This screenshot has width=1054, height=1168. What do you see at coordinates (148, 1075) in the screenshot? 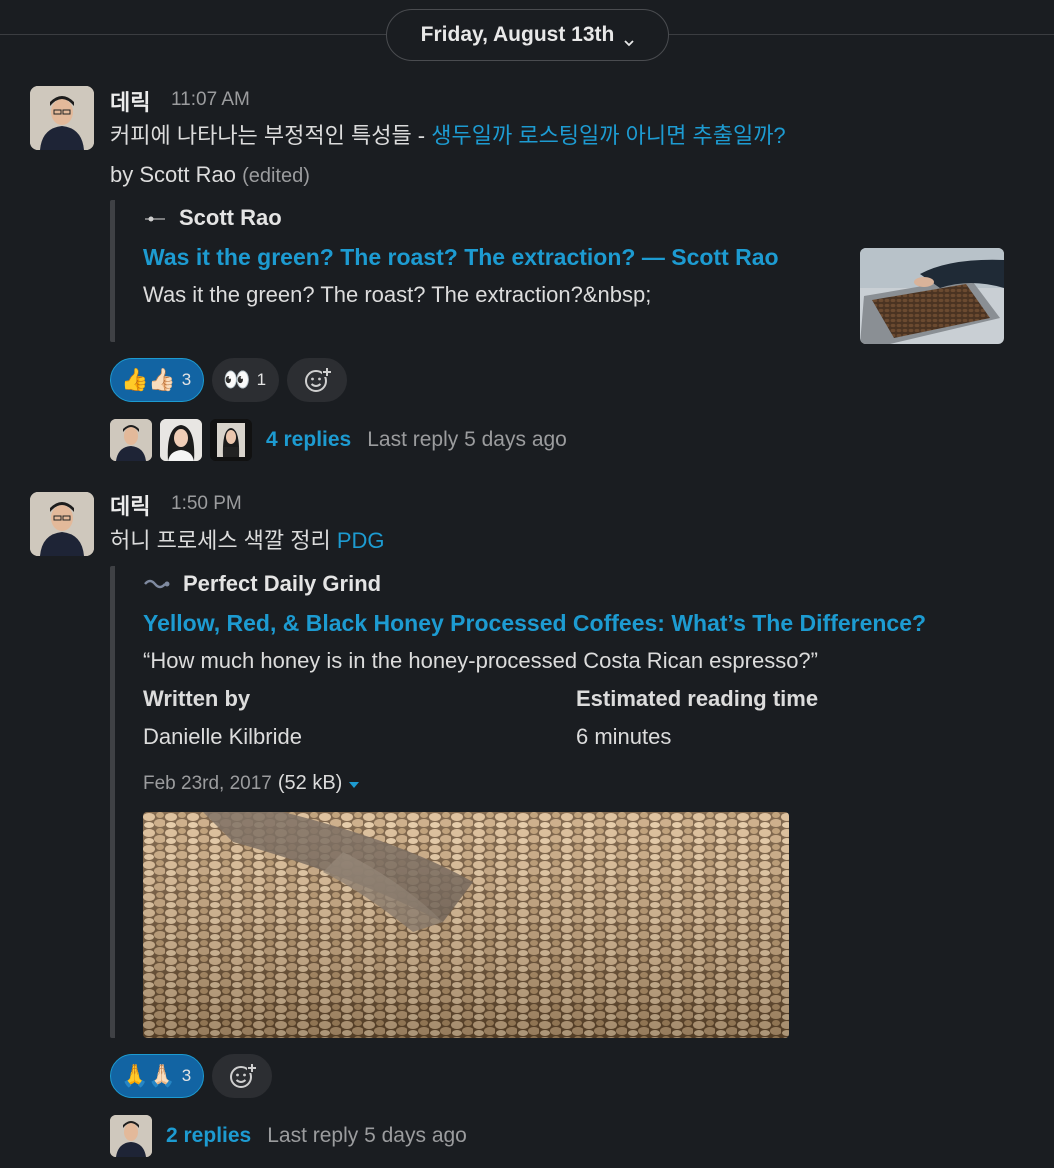
I see `pray-emoji: 🙏🙏🏻` at bounding box center [148, 1075].